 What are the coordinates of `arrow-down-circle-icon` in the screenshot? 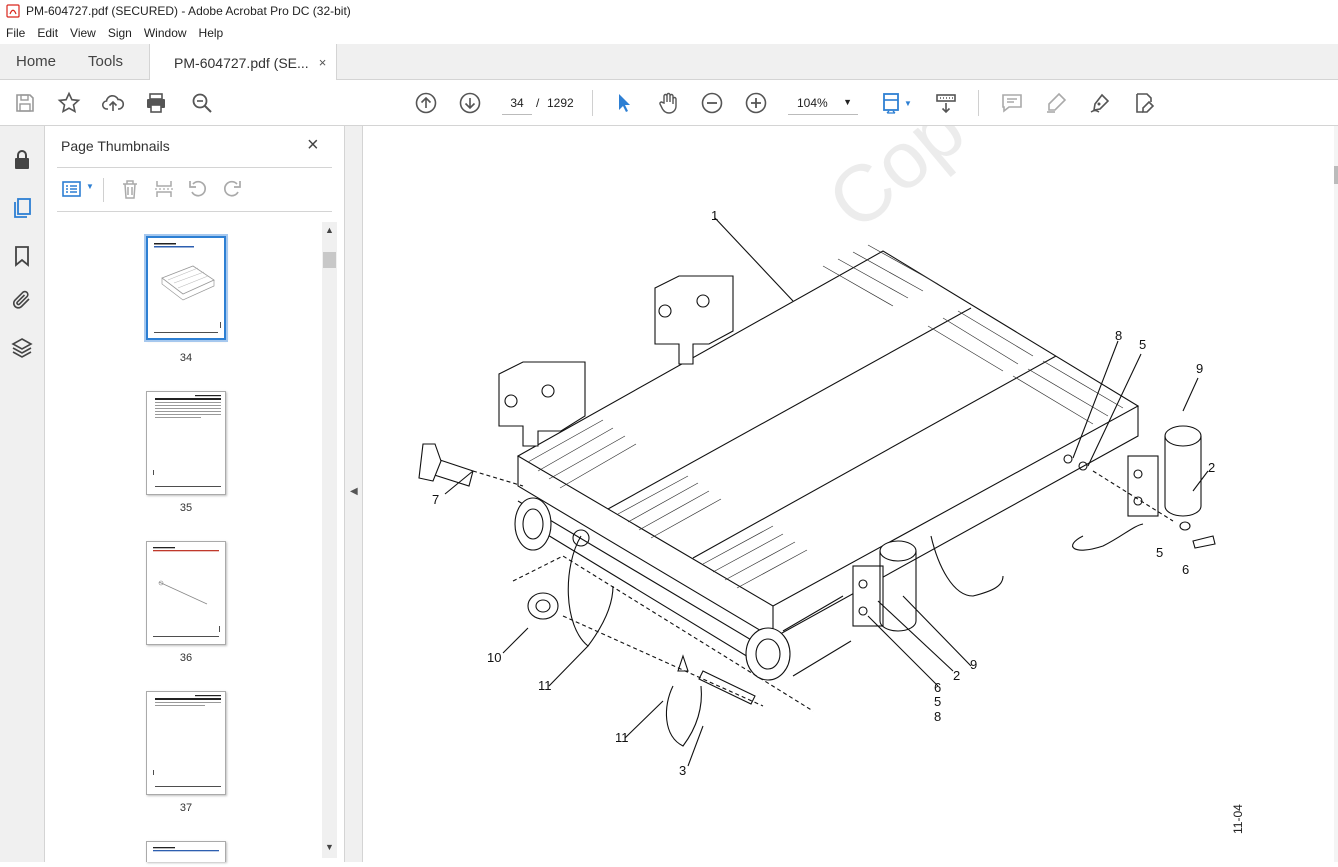 It's located at (470, 103).